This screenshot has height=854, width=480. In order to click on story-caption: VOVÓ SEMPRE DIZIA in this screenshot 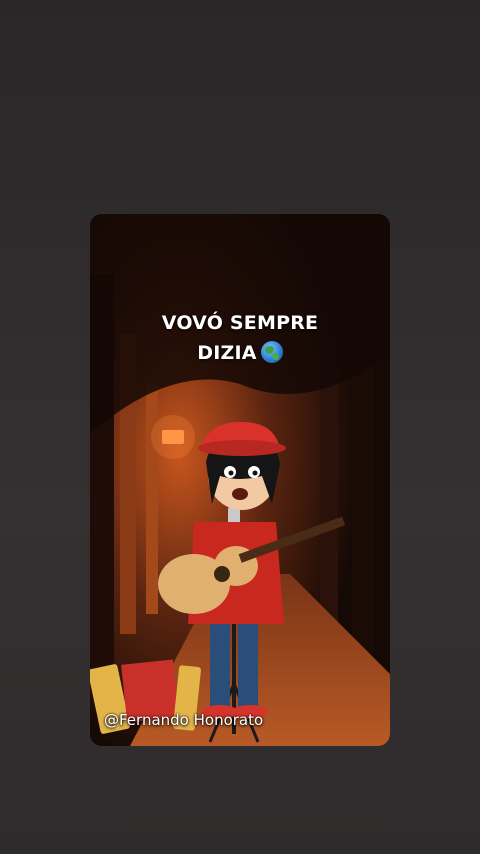, I will do `click(240, 338)`.